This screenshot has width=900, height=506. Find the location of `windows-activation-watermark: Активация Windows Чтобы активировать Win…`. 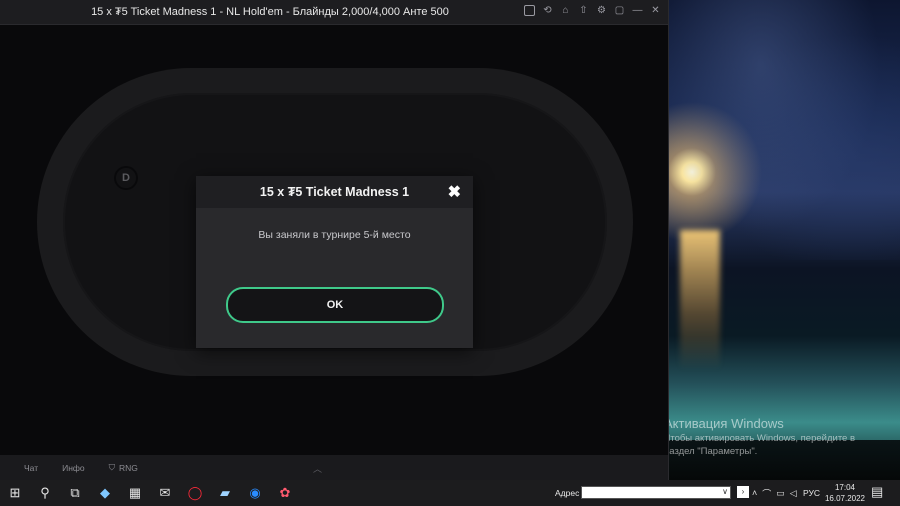

windows-activation-watermark: Активация Windows Чтобы активировать Win… is located at coordinates (782, 437).